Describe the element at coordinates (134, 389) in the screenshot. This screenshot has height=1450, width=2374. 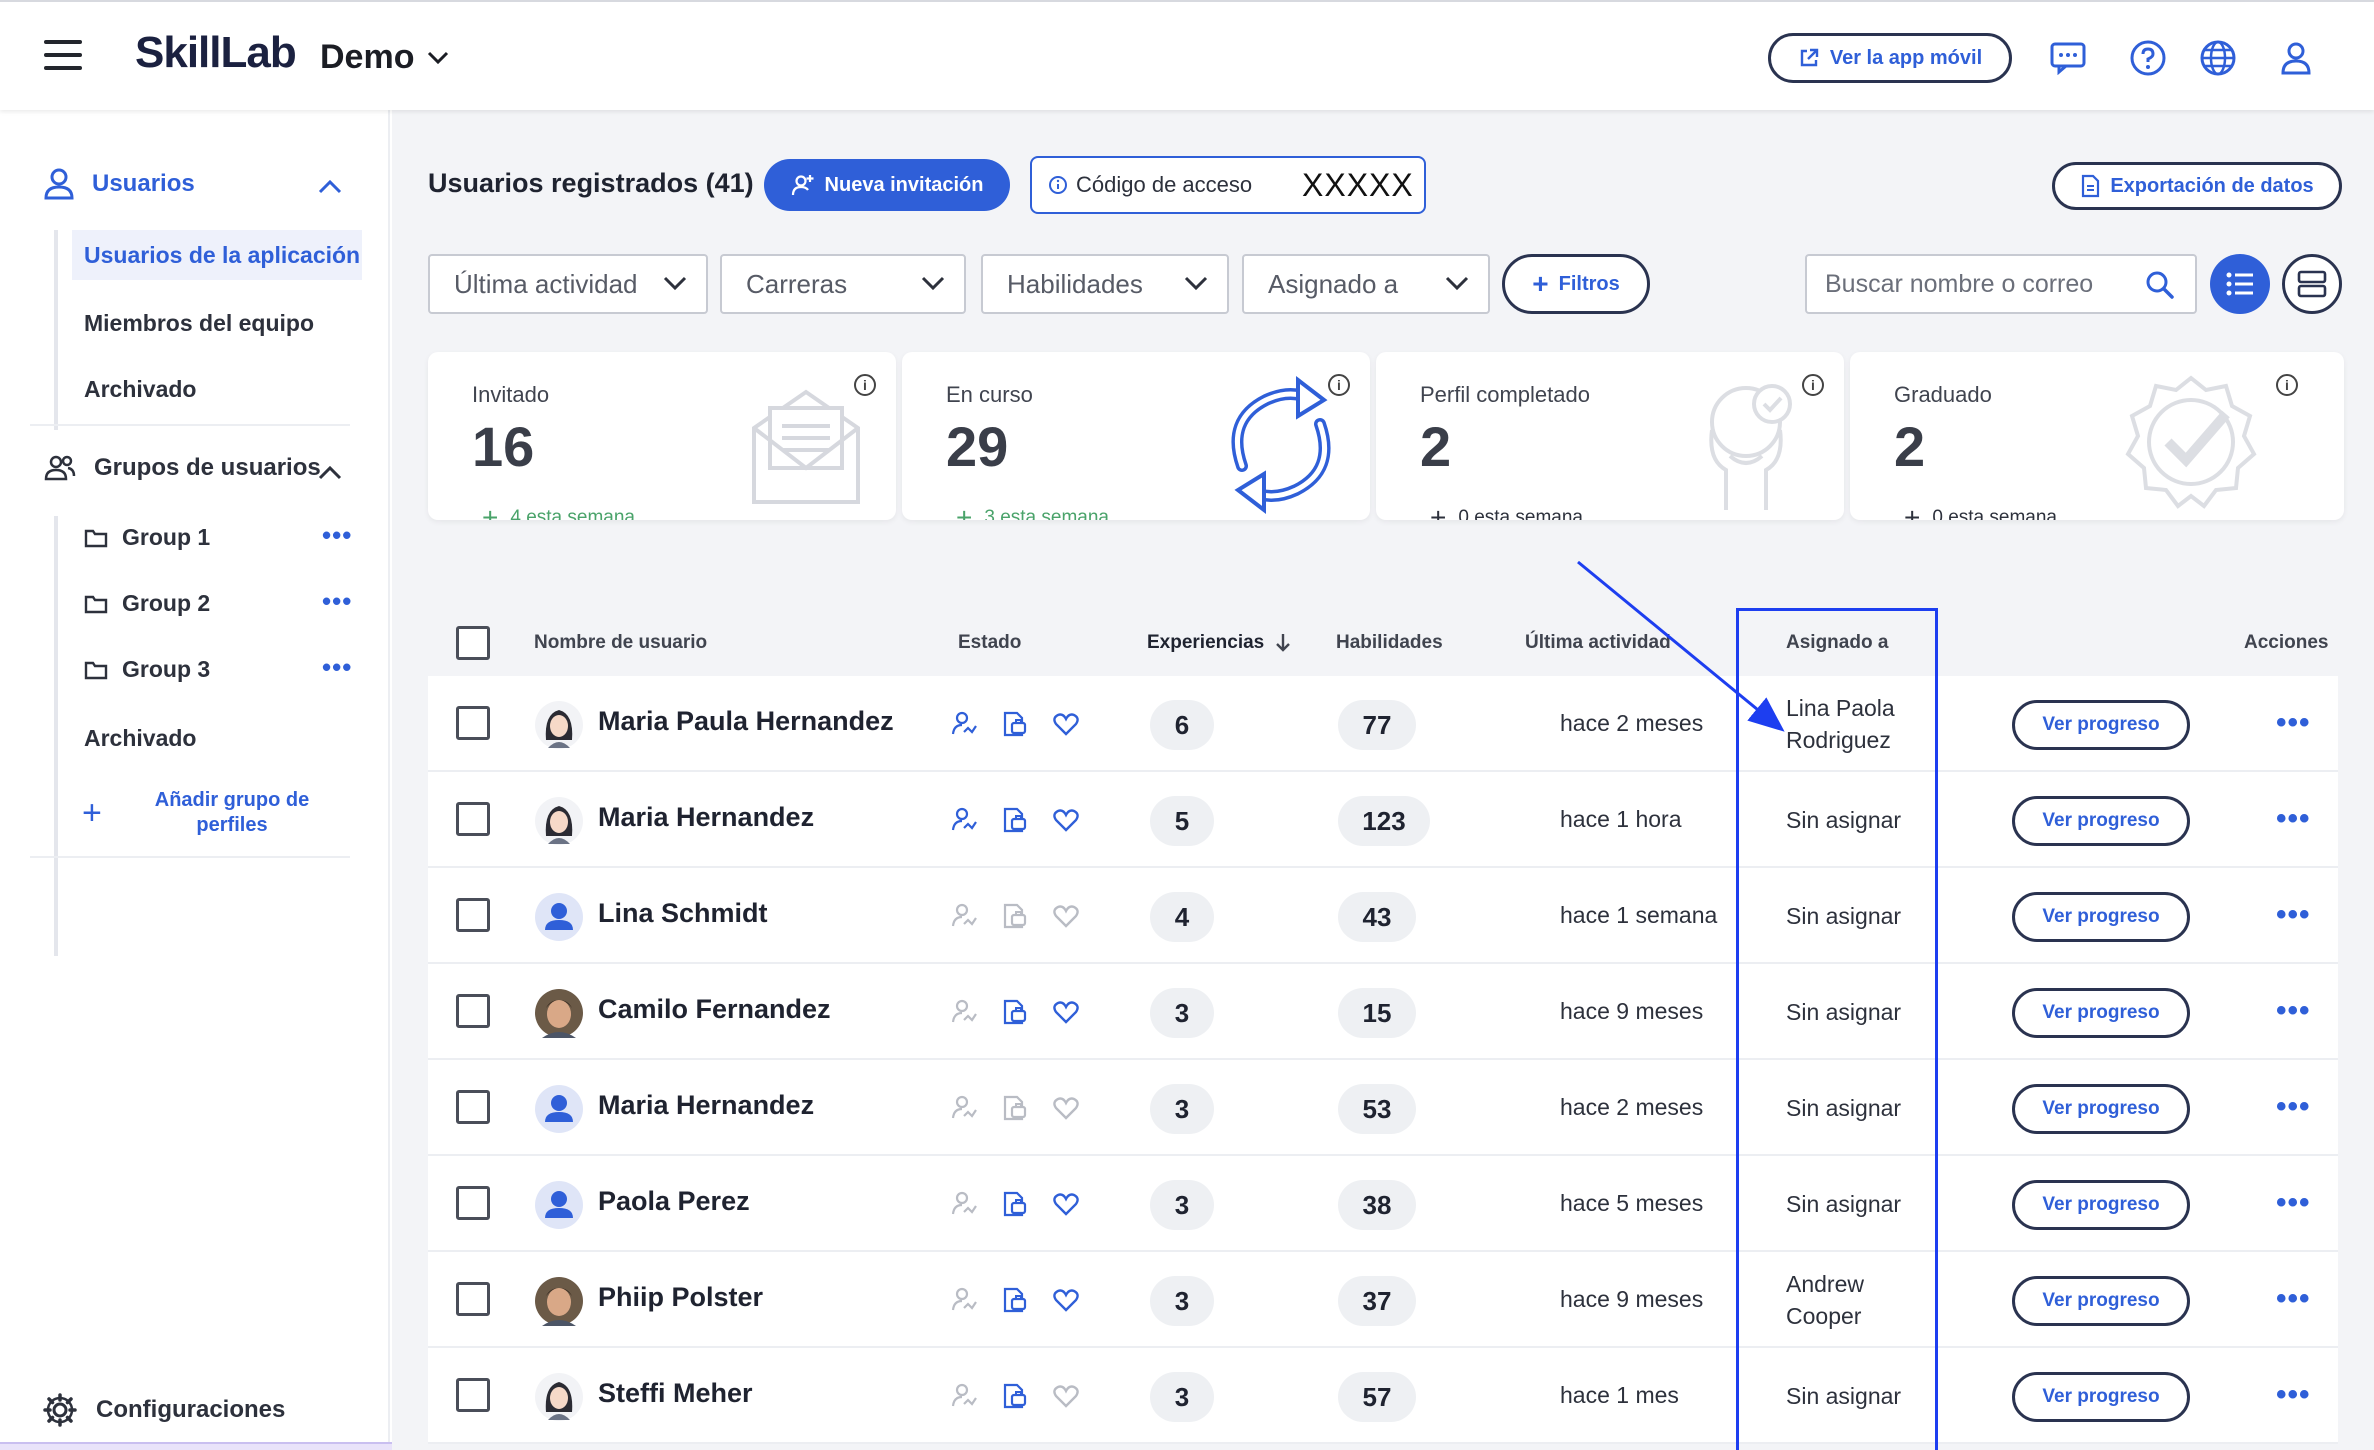
I see `sidebar-item-archived: Archivado` at that location.